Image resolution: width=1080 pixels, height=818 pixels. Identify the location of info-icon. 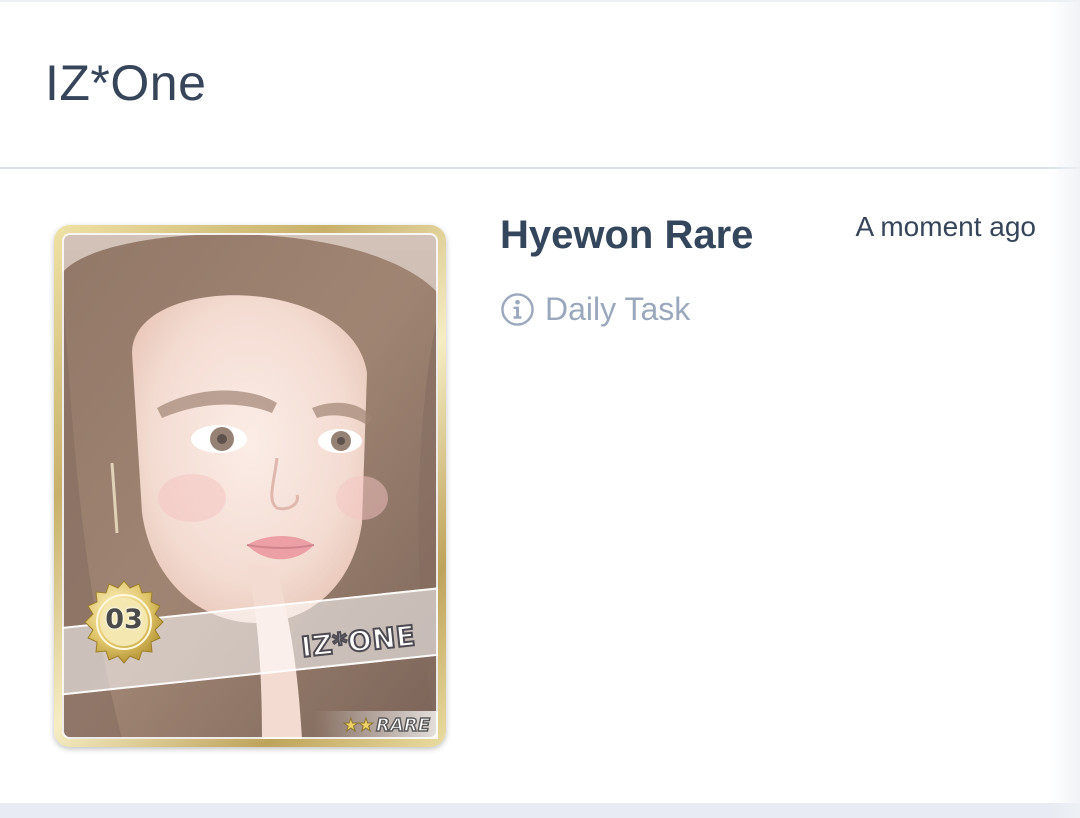
(517, 309).